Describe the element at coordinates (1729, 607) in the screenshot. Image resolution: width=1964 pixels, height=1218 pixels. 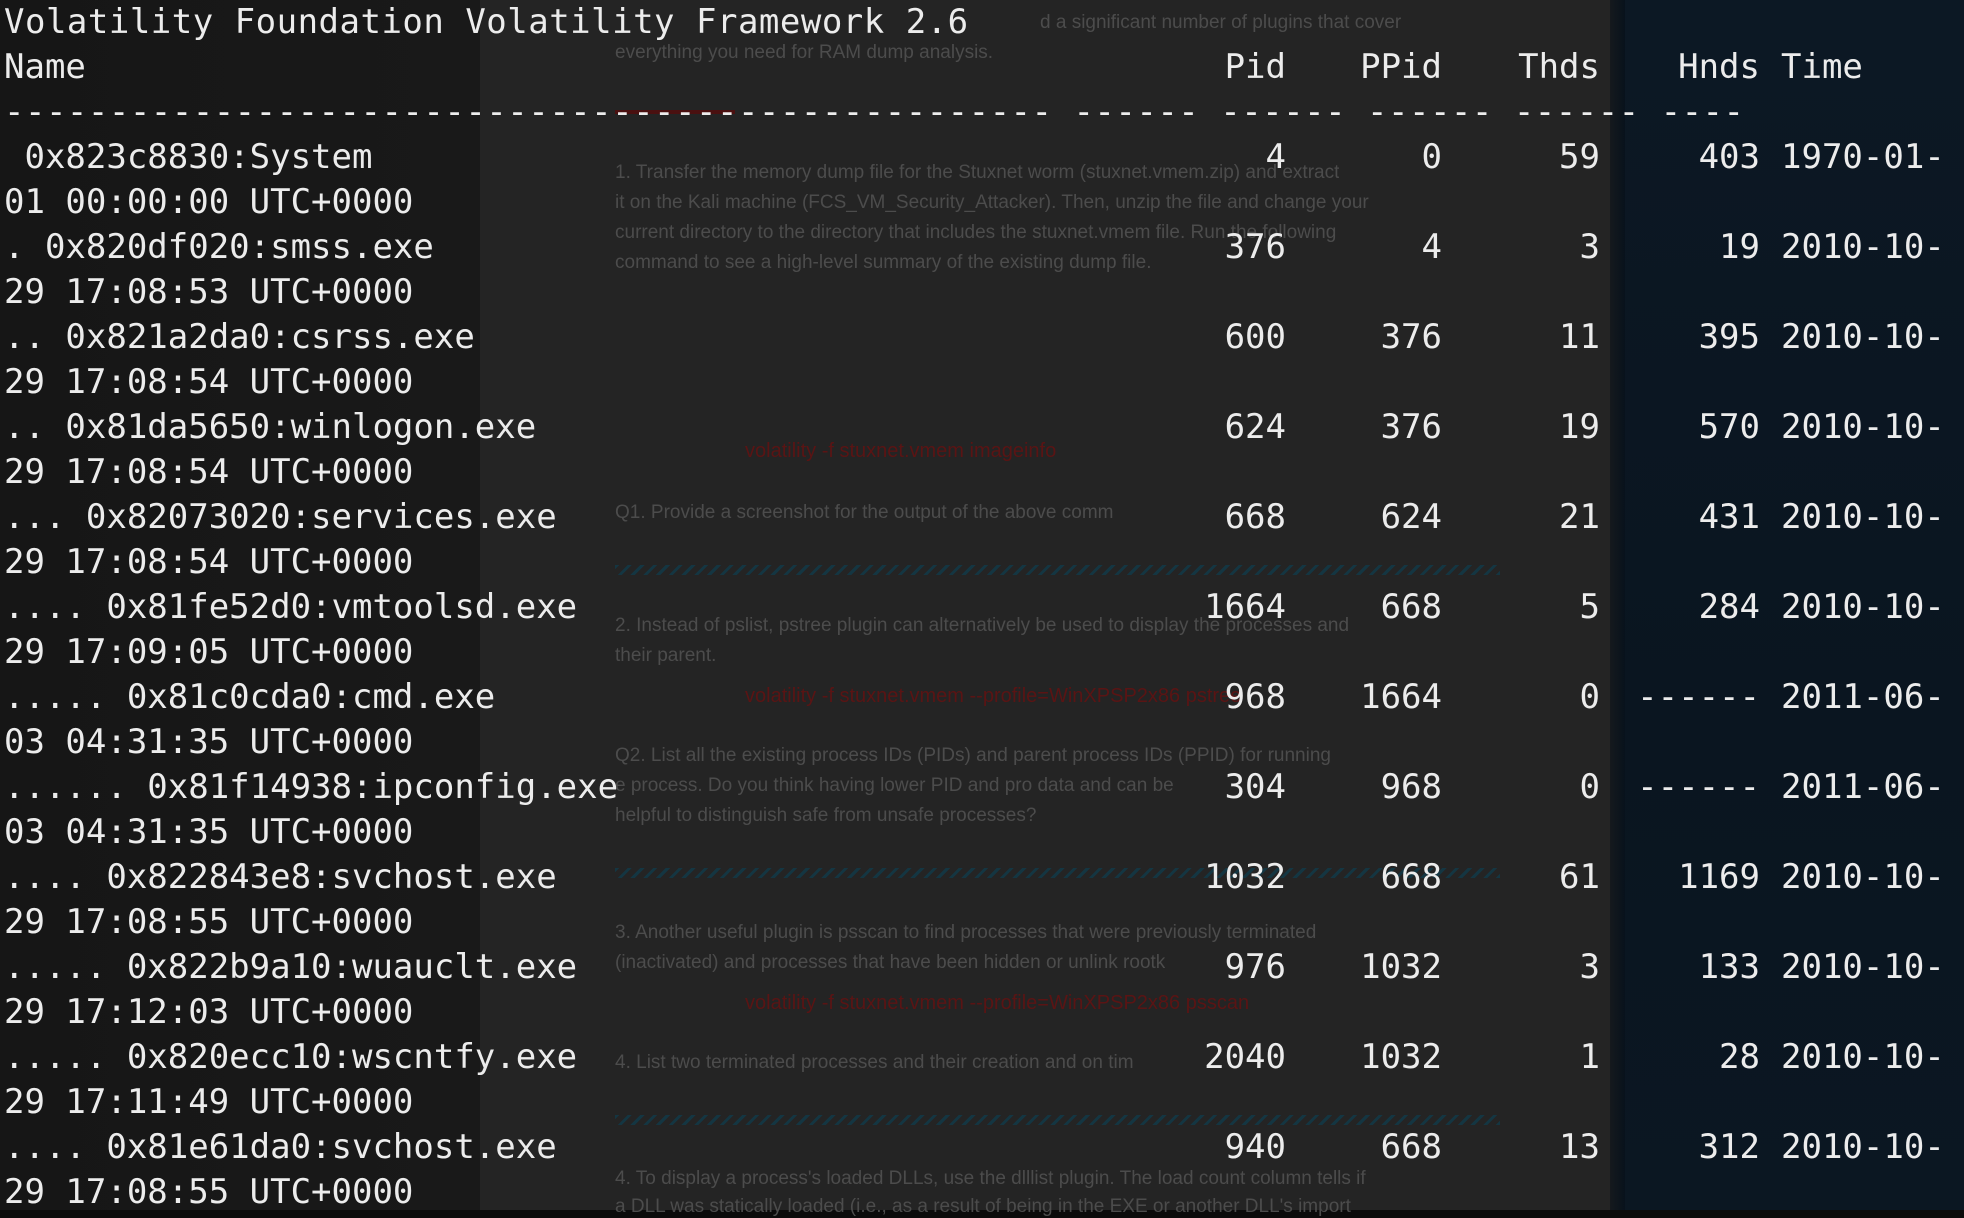
I see `process-handles: 284` at that location.